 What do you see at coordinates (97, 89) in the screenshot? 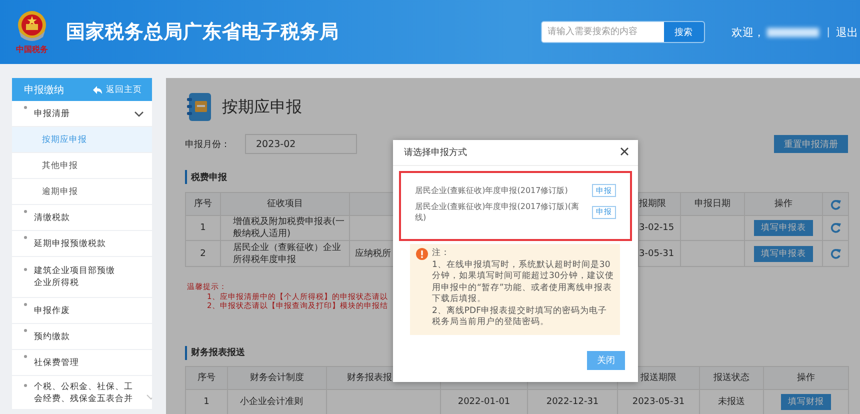
I see `back-arrow-icon` at bounding box center [97, 89].